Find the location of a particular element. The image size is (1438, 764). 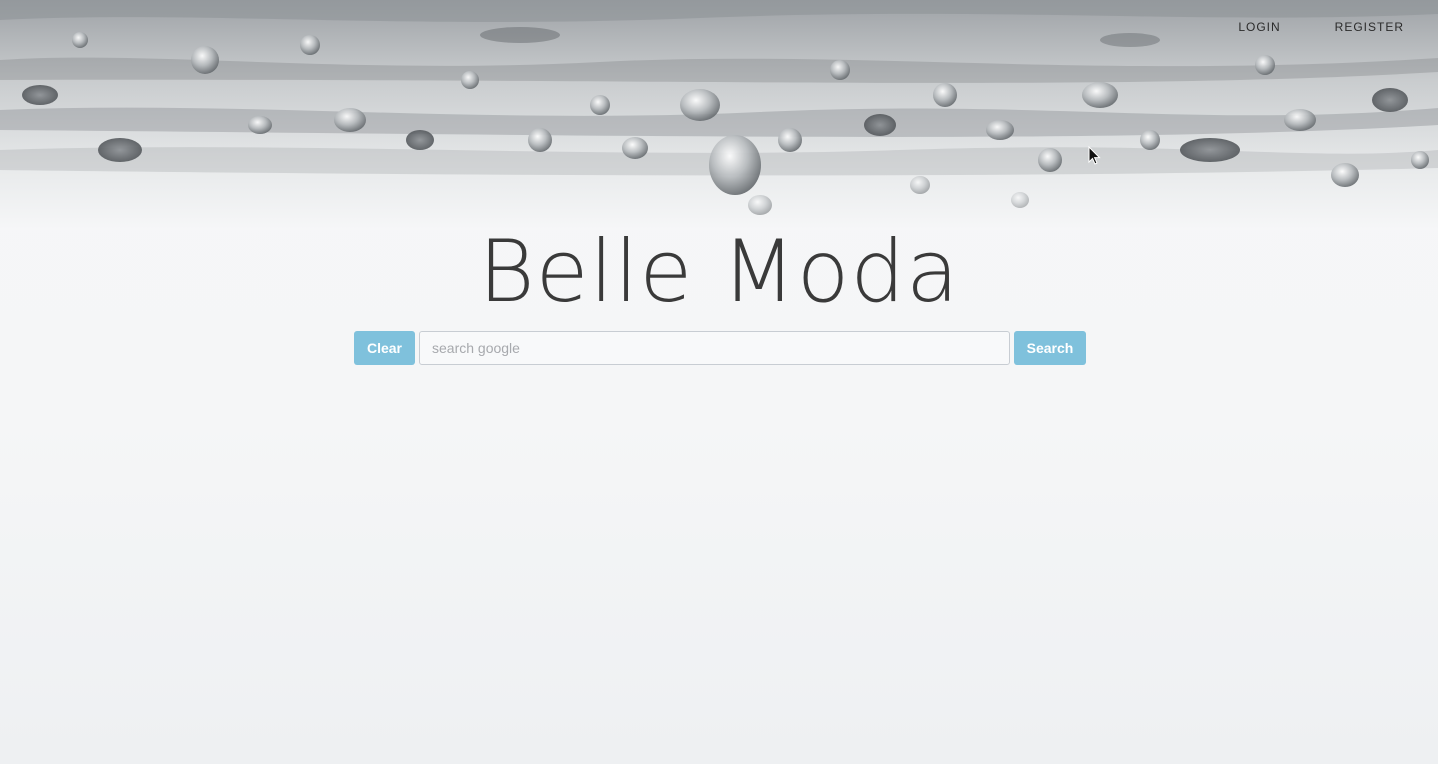

search-bar: Clear Search is located at coordinates (720, 348).